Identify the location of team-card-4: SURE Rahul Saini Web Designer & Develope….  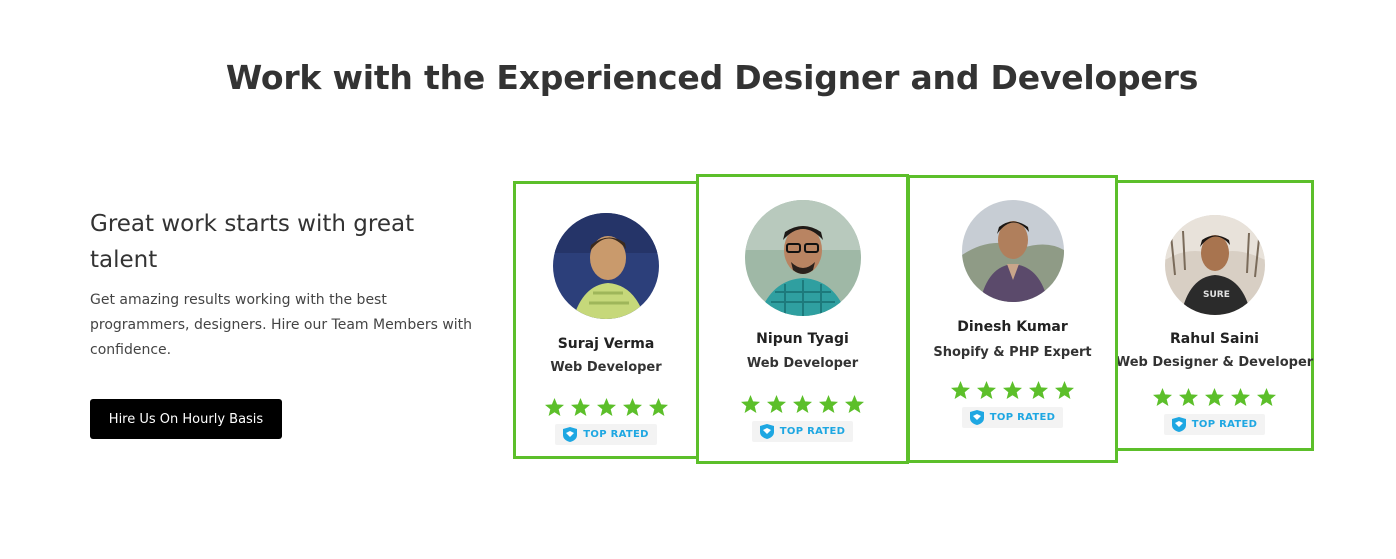
(1214, 315).